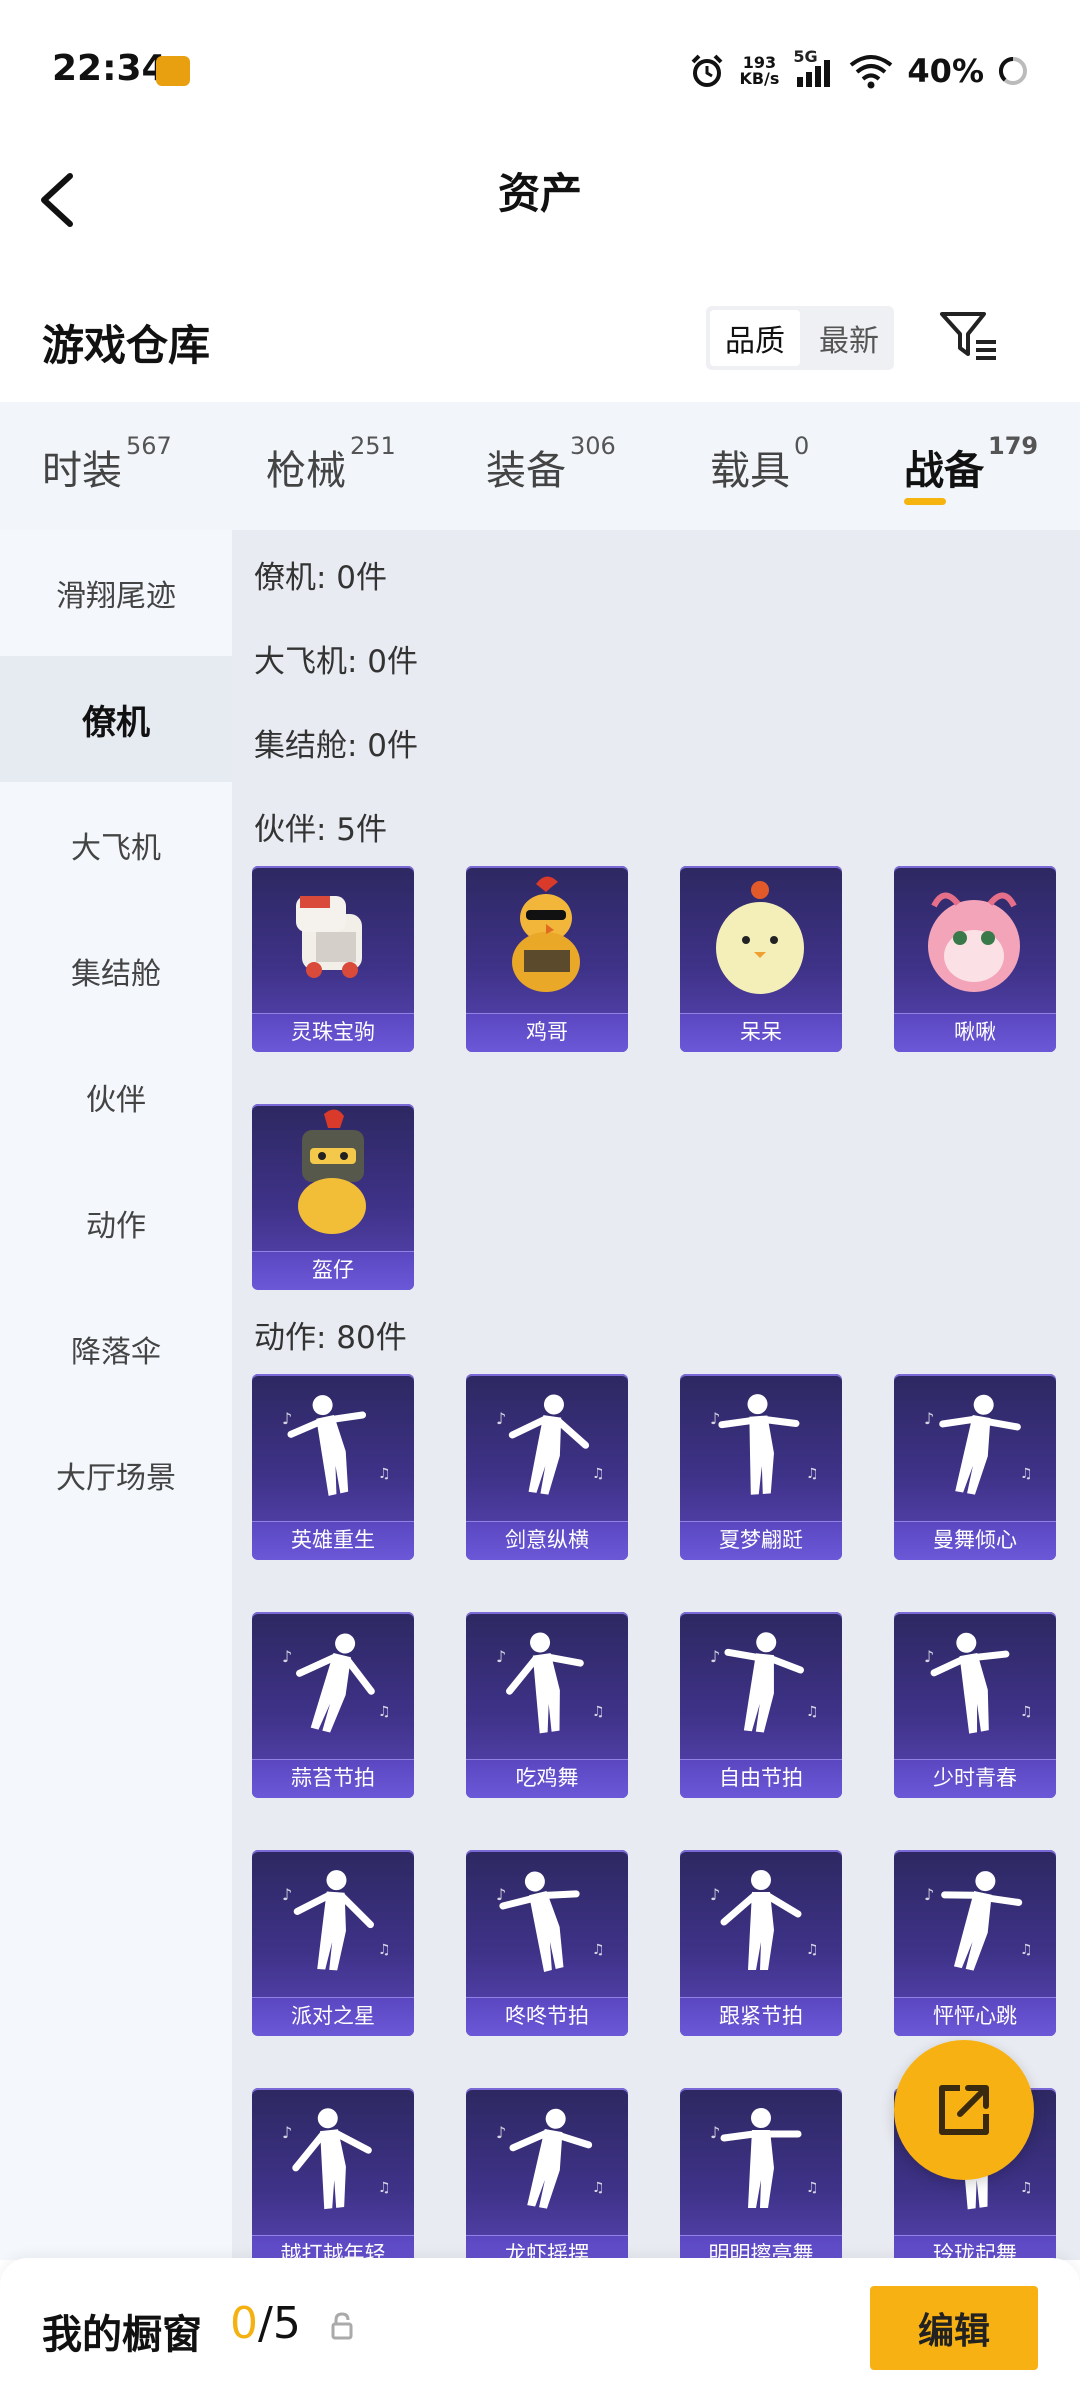 This screenshot has width=1080, height=2400. I want to click on battery-icon, so click(1012, 70).